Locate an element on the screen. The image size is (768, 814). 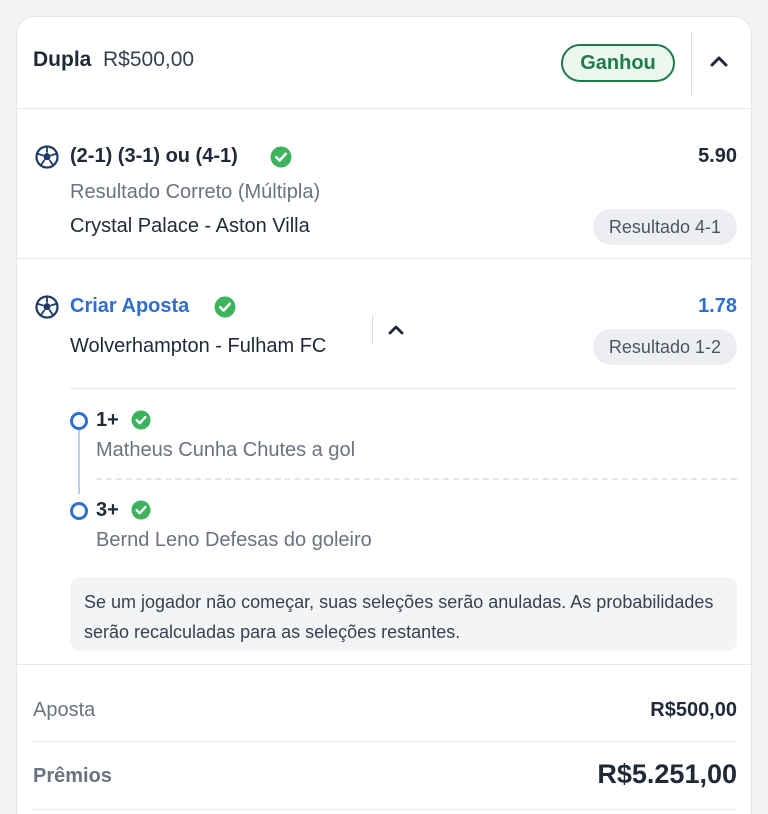
leg-separator is located at coordinates (416, 479).